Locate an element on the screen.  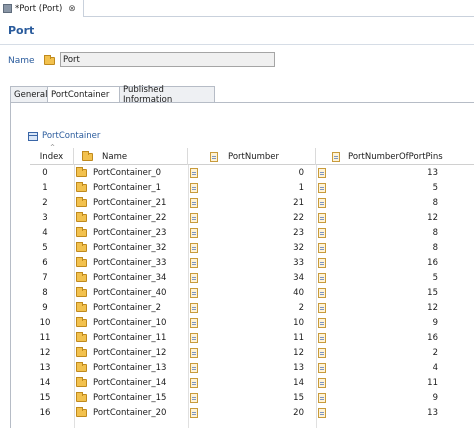
row-name: PortContainer_40 is located at coordinates (130, 292).